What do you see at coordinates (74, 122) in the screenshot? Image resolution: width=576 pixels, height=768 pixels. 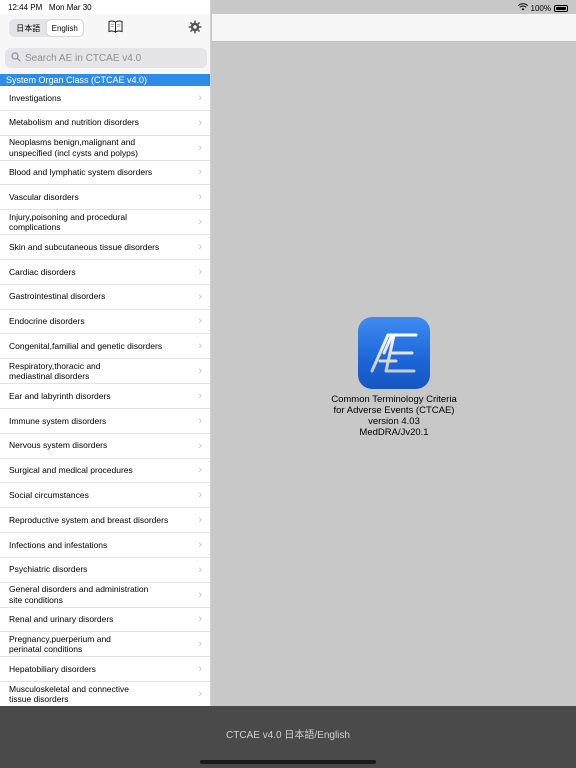 I see `sidebar-item-label: Metabolism and nutrition disorders` at bounding box center [74, 122].